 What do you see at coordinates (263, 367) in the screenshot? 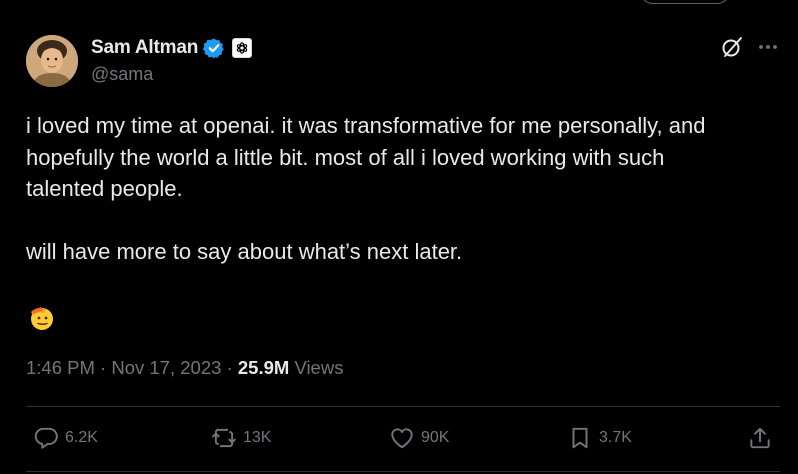
I see `views-count: 25.9M` at bounding box center [263, 367].